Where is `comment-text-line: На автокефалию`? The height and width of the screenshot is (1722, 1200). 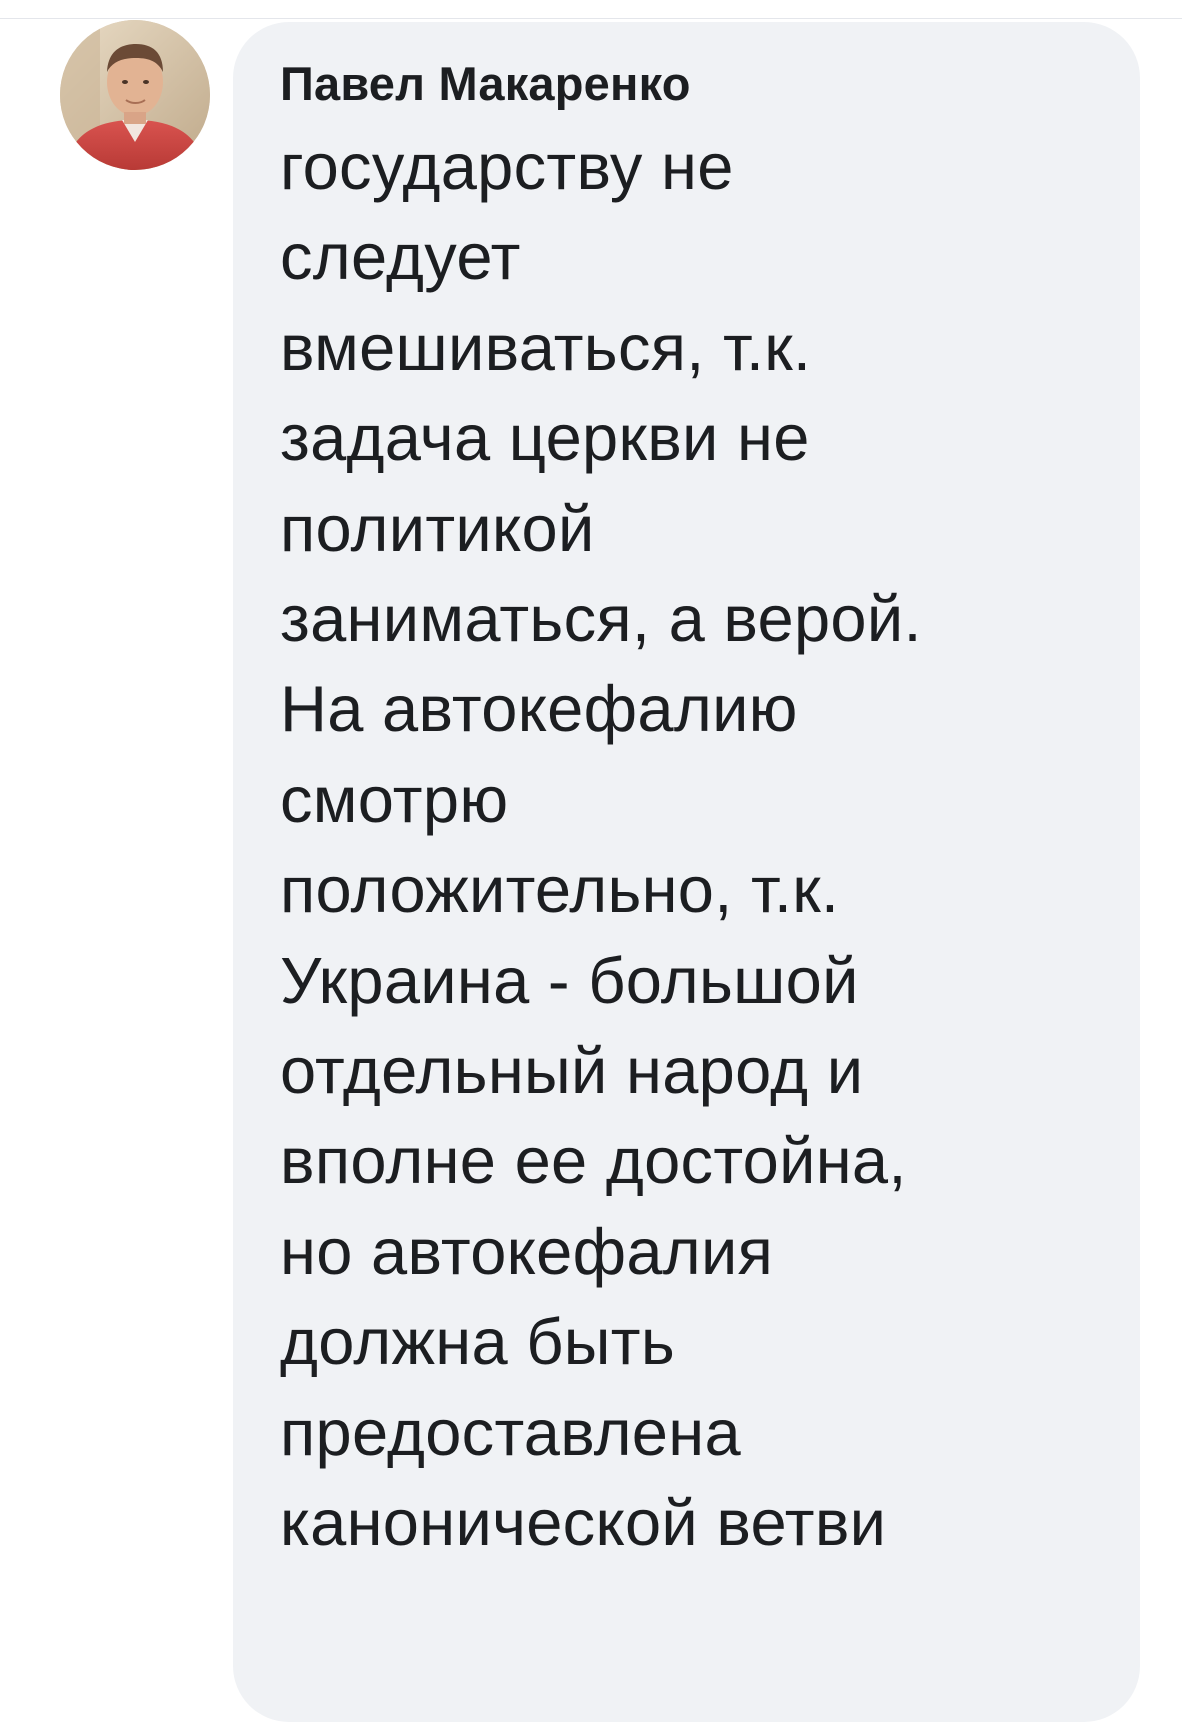 comment-text-line: На автокефалию is located at coordinates (539, 709).